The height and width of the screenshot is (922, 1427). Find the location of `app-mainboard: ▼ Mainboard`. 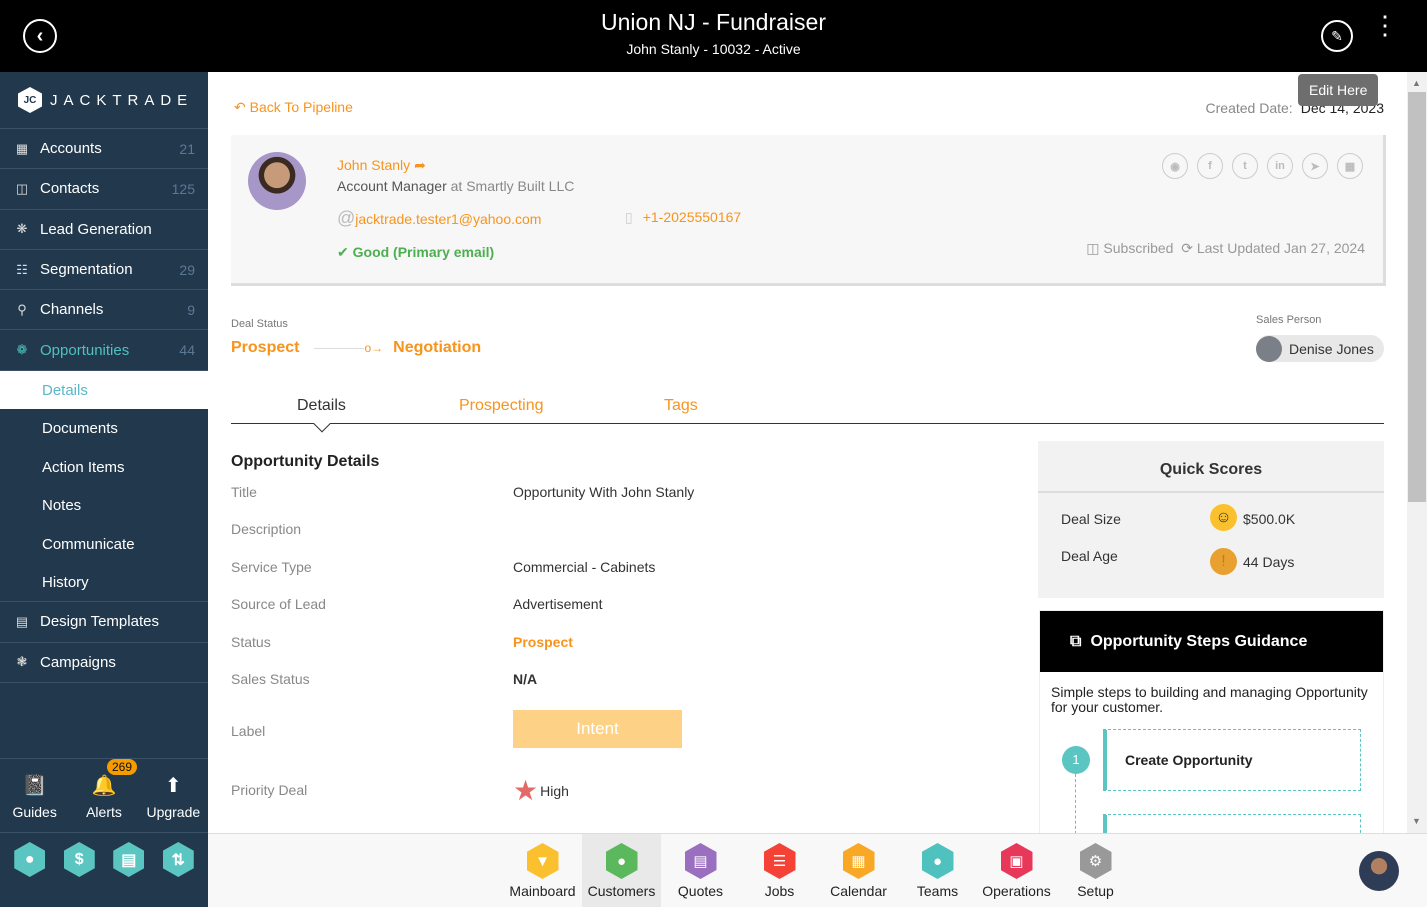

app-mainboard: ▼ Mainboard is located at coordinates (542, 870).